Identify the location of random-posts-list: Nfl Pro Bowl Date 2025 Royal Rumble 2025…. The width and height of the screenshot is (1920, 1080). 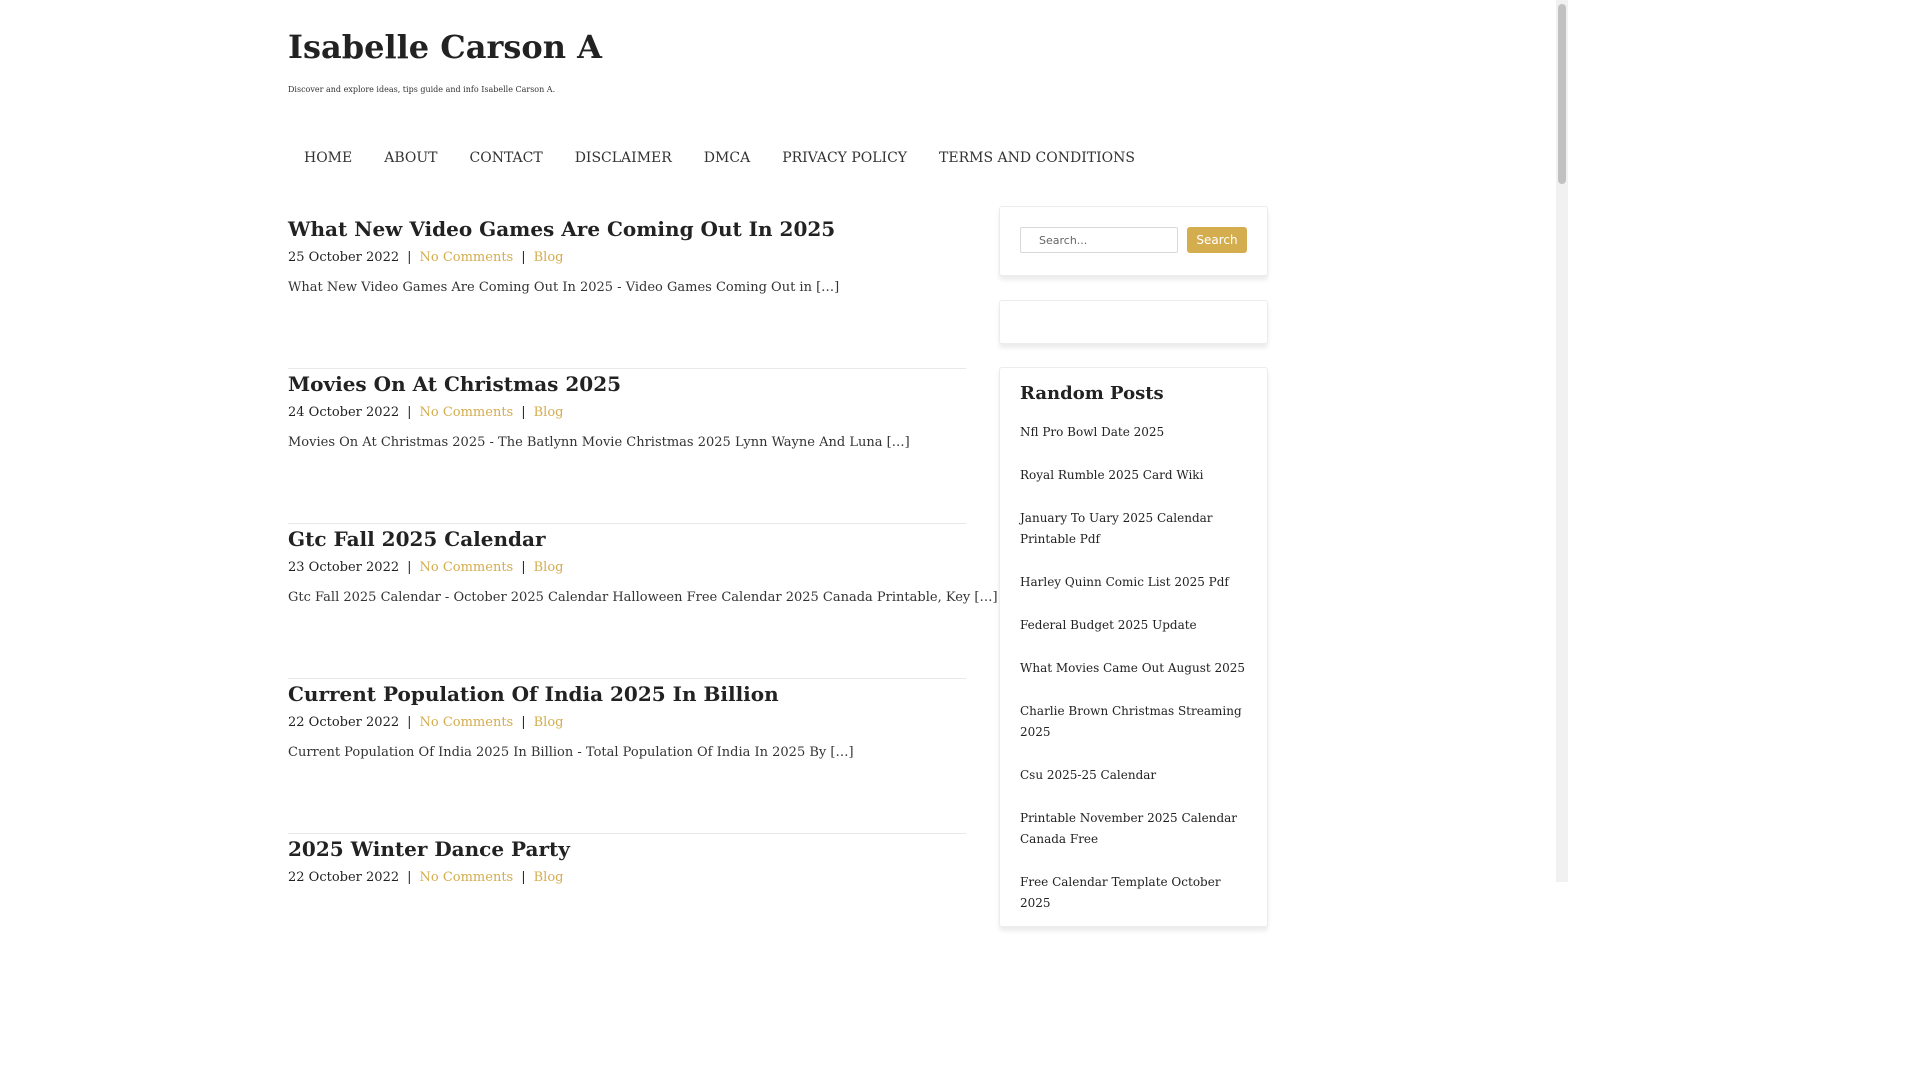
(1133, 668).